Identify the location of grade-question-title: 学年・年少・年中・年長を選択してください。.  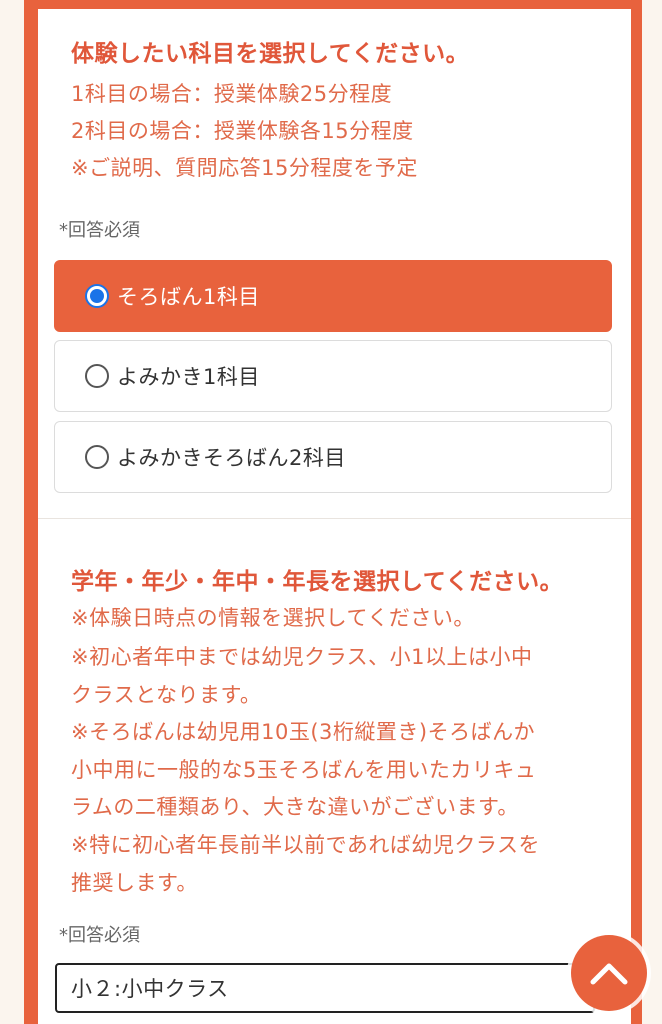
(317, 582).